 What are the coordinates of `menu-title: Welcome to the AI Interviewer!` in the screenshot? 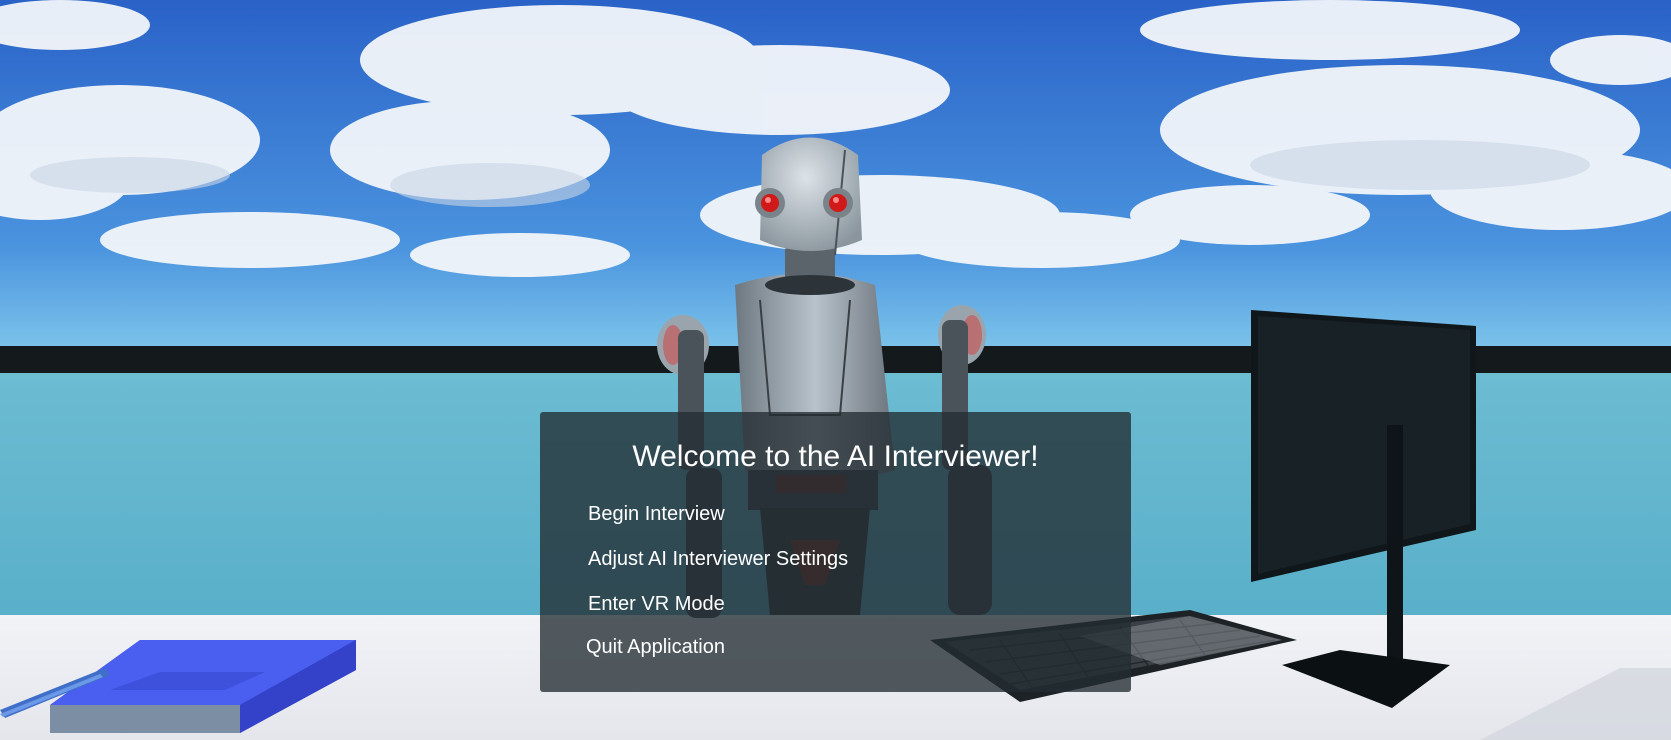 It's located at (835, 456).